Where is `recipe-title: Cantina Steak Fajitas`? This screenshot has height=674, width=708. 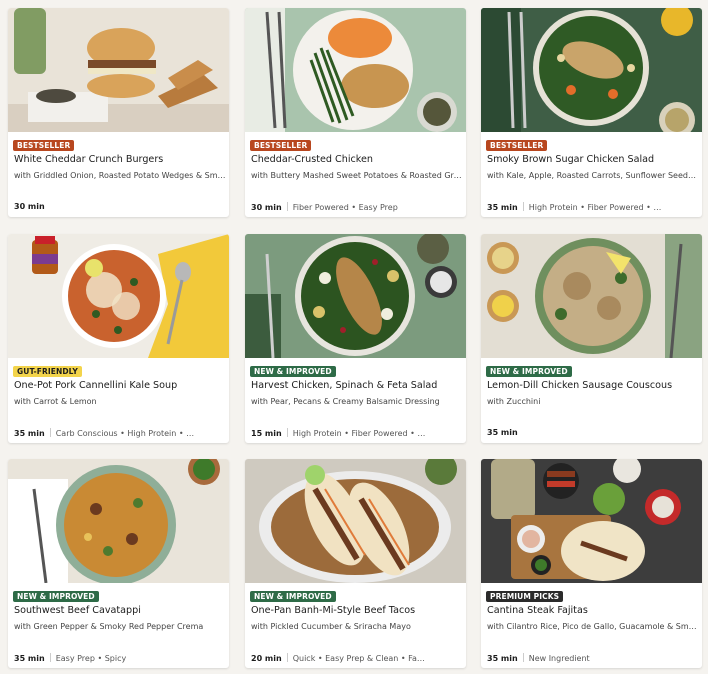 recipe-title: Cantina Steak Fajitas is located at coordinates (592, 610).